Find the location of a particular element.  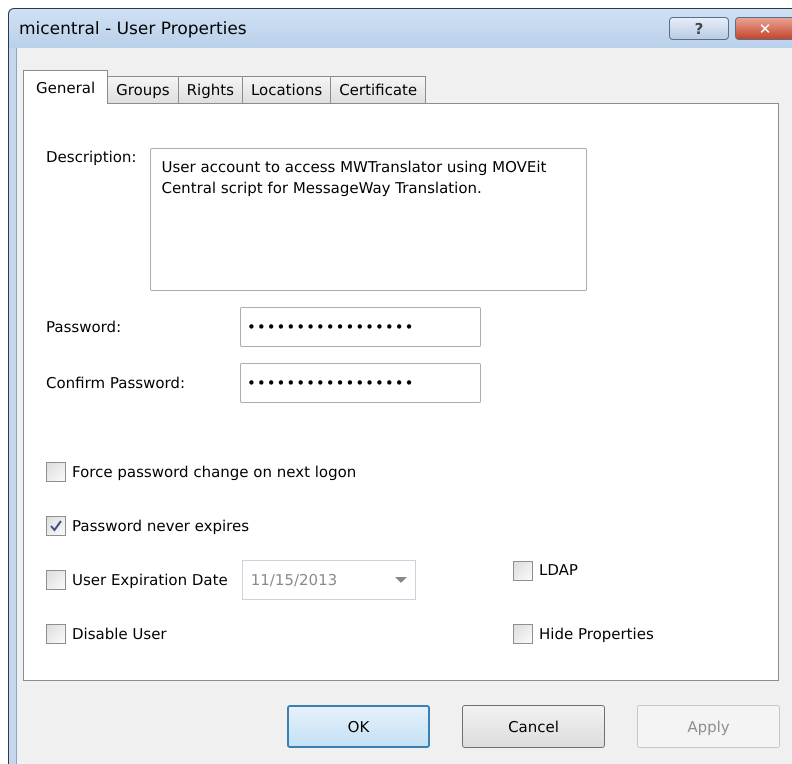

tab: Locations is located at coordinates (287, 89).